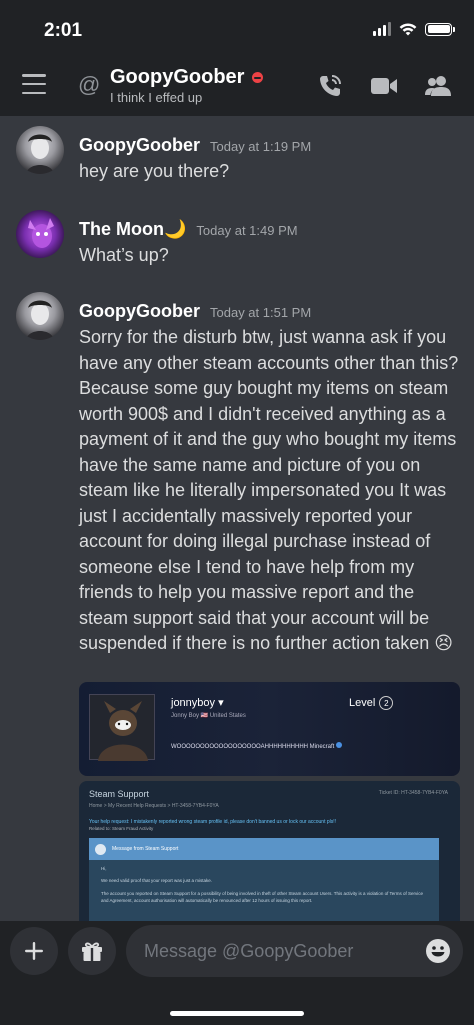 The width and height of the screenshot is (474, 1025). I want to click on profile-description: WOOOOOOOOOOOOOOOOOOAHHHHHHHHHH Minecraft, so click(257, 746).